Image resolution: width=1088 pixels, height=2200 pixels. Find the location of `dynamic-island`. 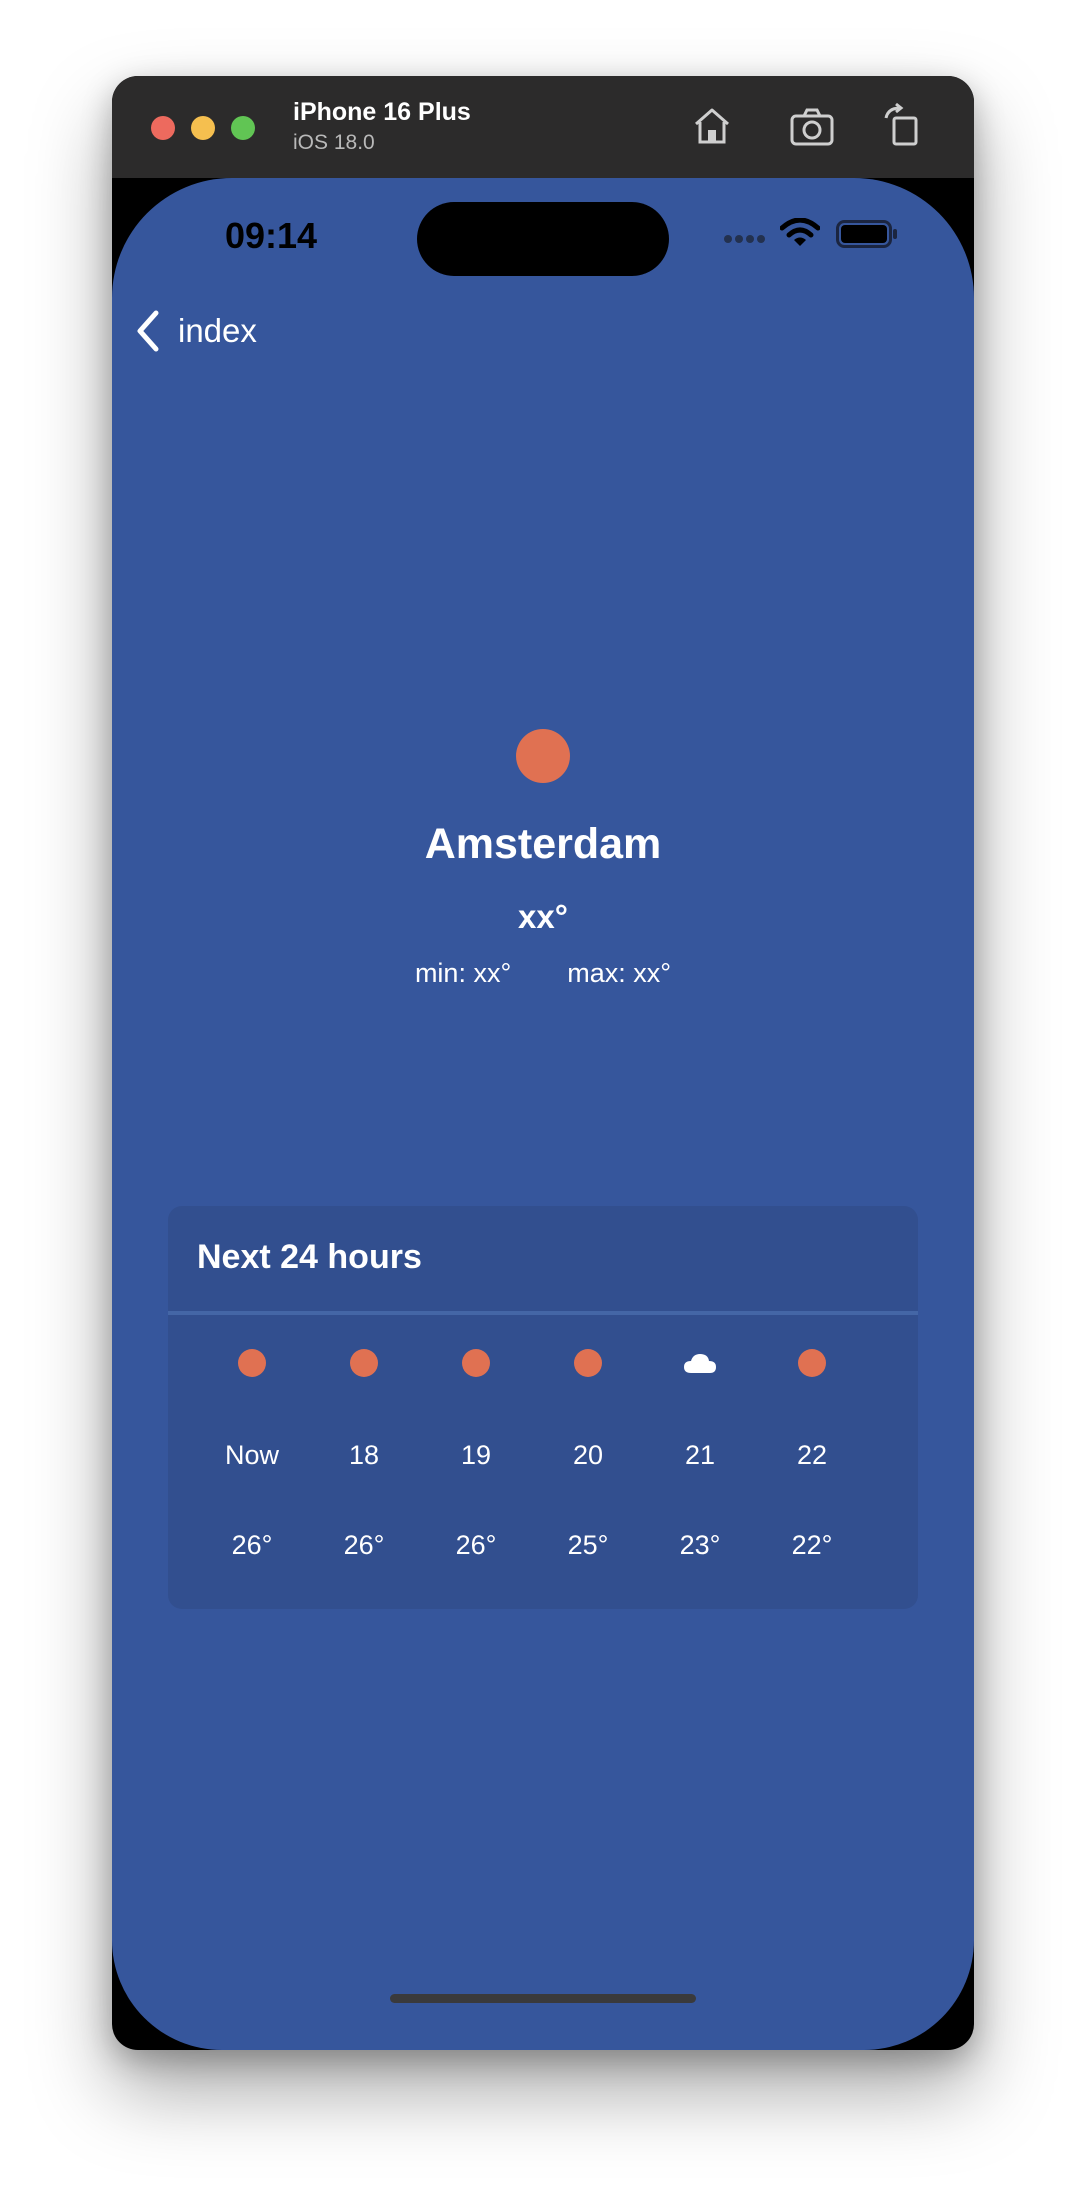

dynamic-island is located at coordinates (543, 239).